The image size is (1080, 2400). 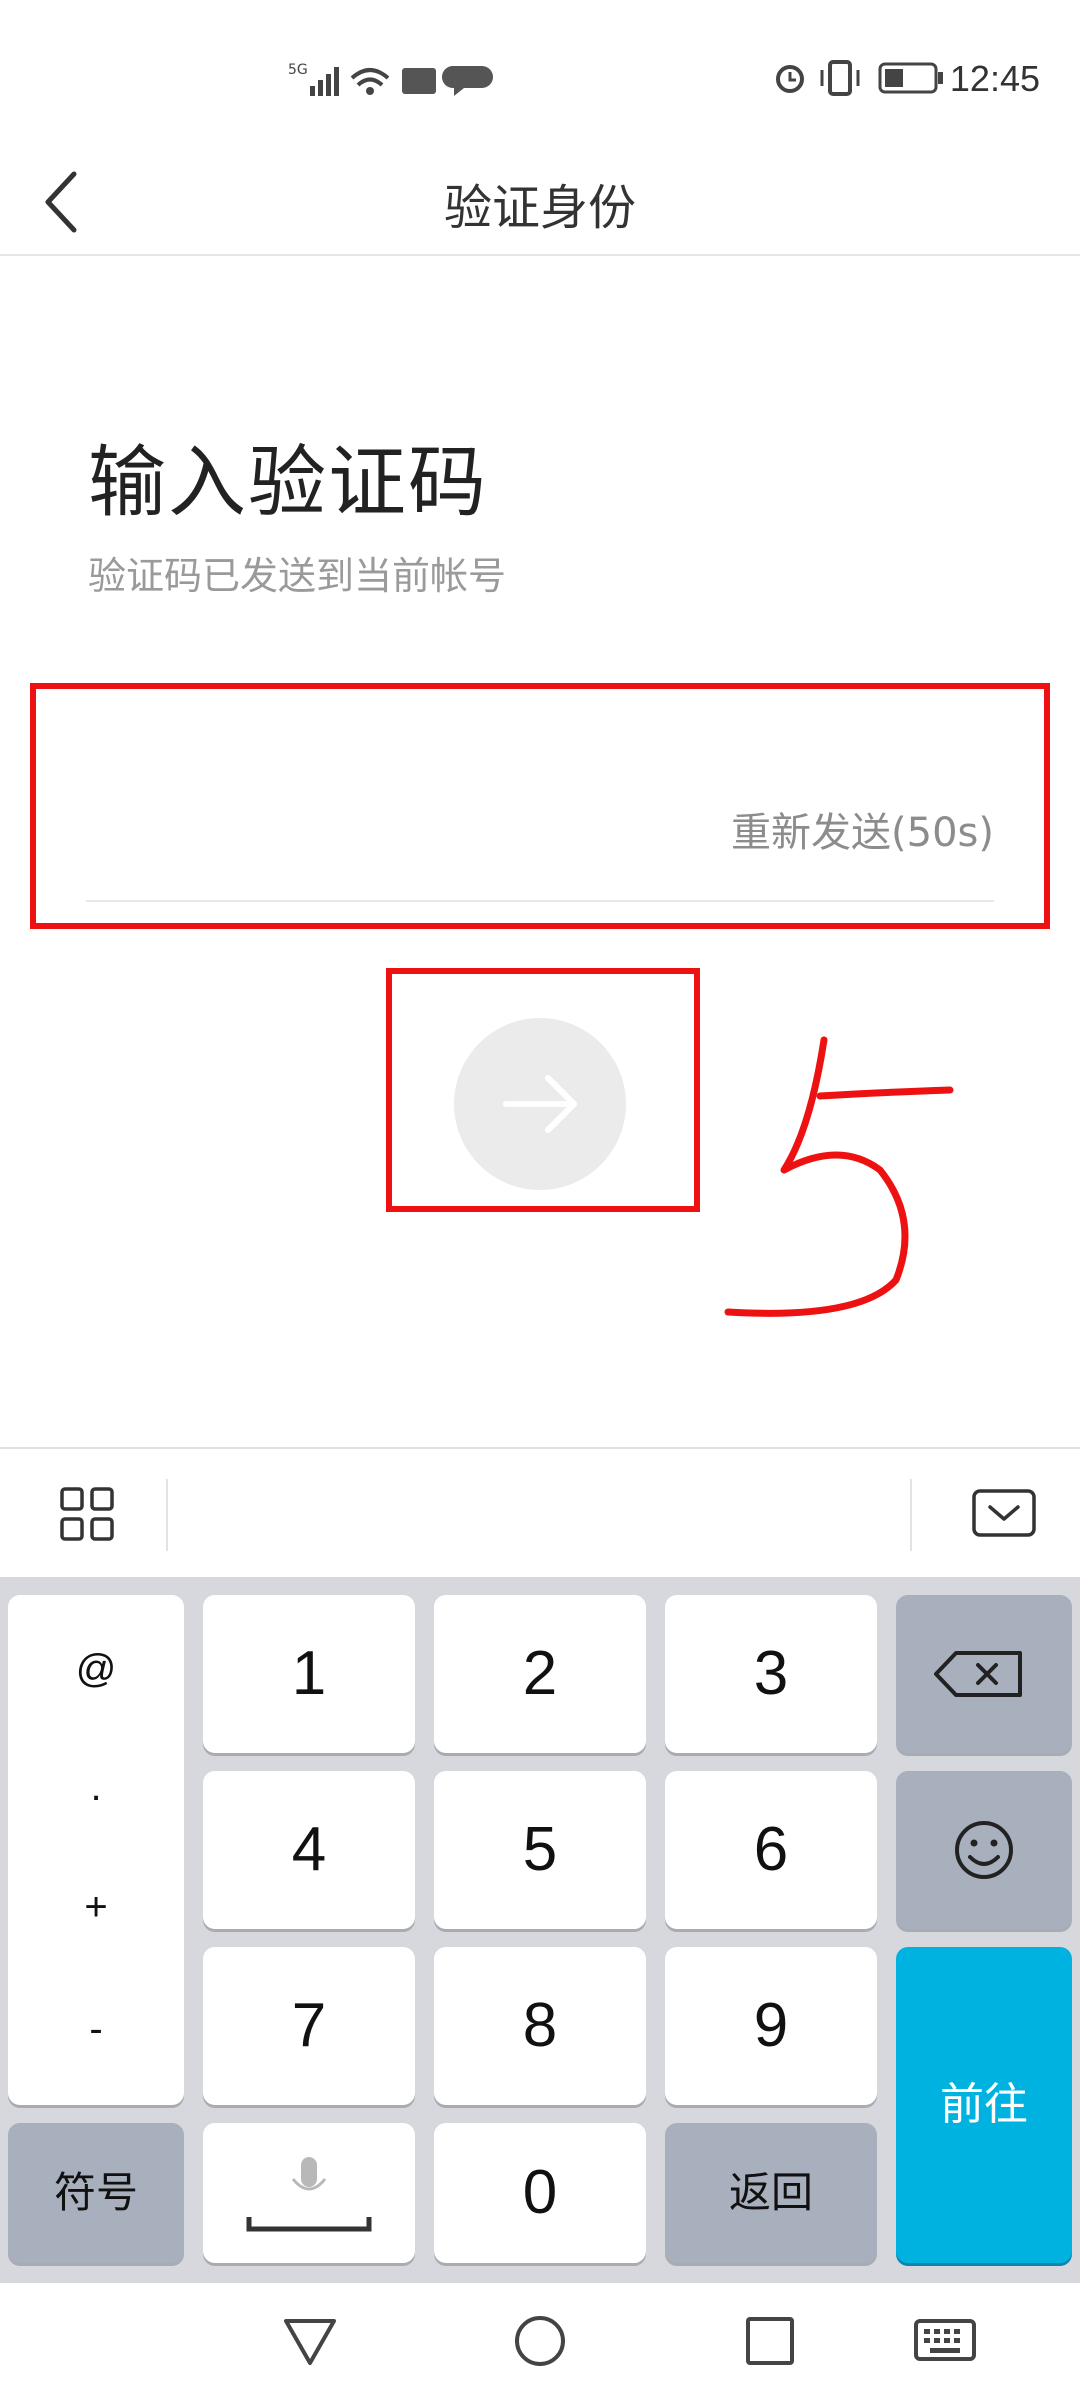 I want to click on delete-key, so click(x=984, y=1674).